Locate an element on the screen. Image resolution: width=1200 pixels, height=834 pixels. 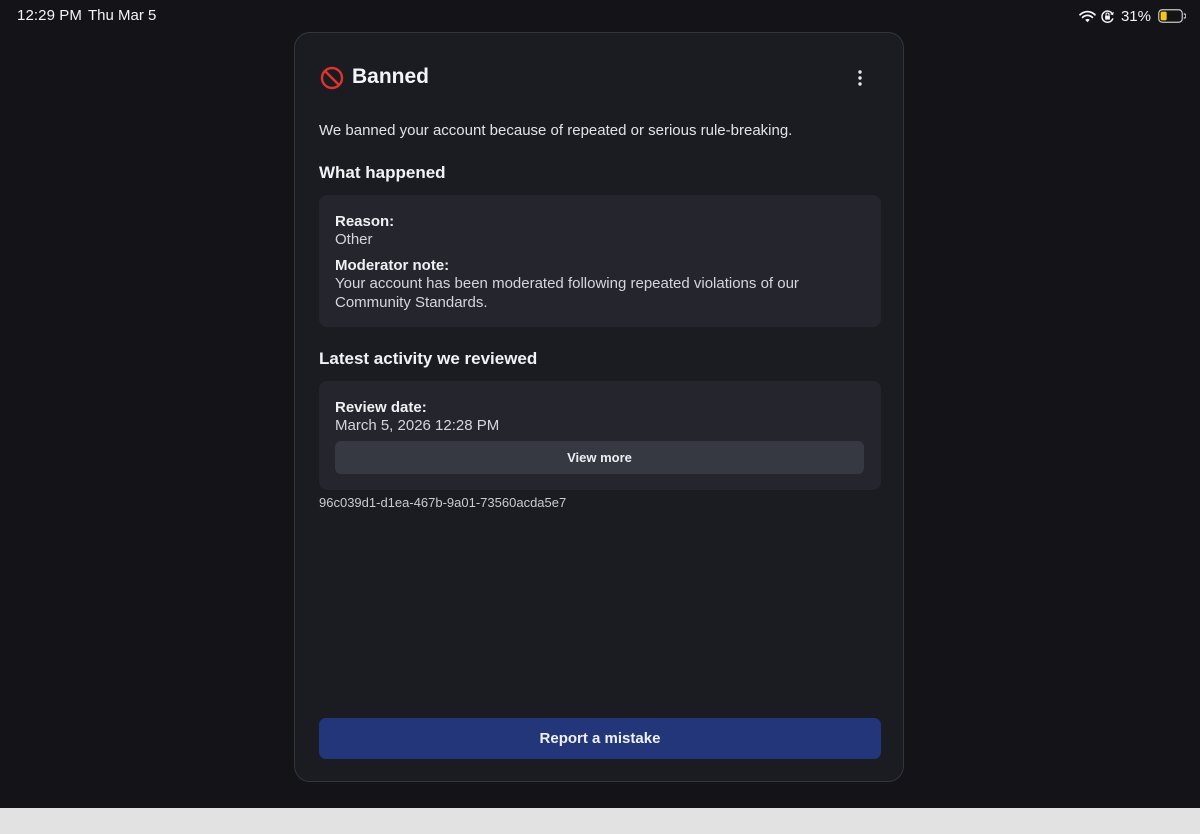
moderator-note-label: Moderator note: is located at coordinates (392, 265).